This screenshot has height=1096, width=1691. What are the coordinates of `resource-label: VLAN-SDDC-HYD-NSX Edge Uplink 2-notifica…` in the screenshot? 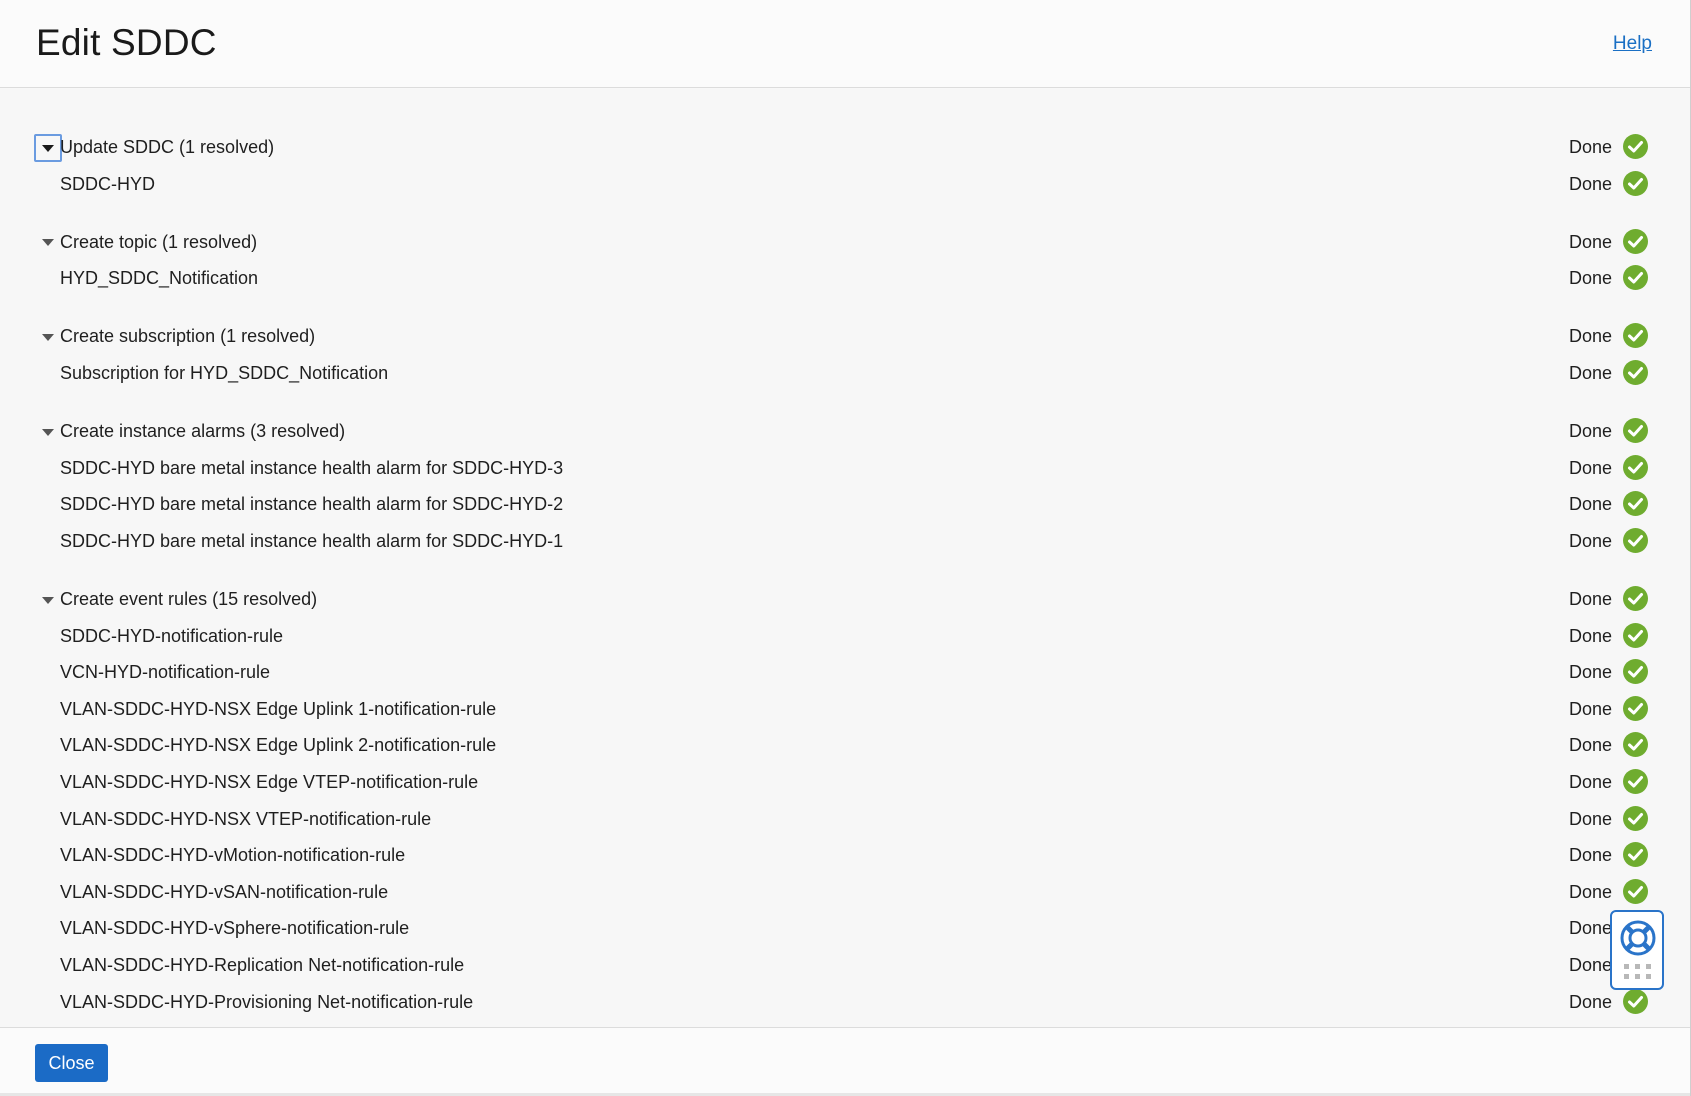 It's located at (278, 745).